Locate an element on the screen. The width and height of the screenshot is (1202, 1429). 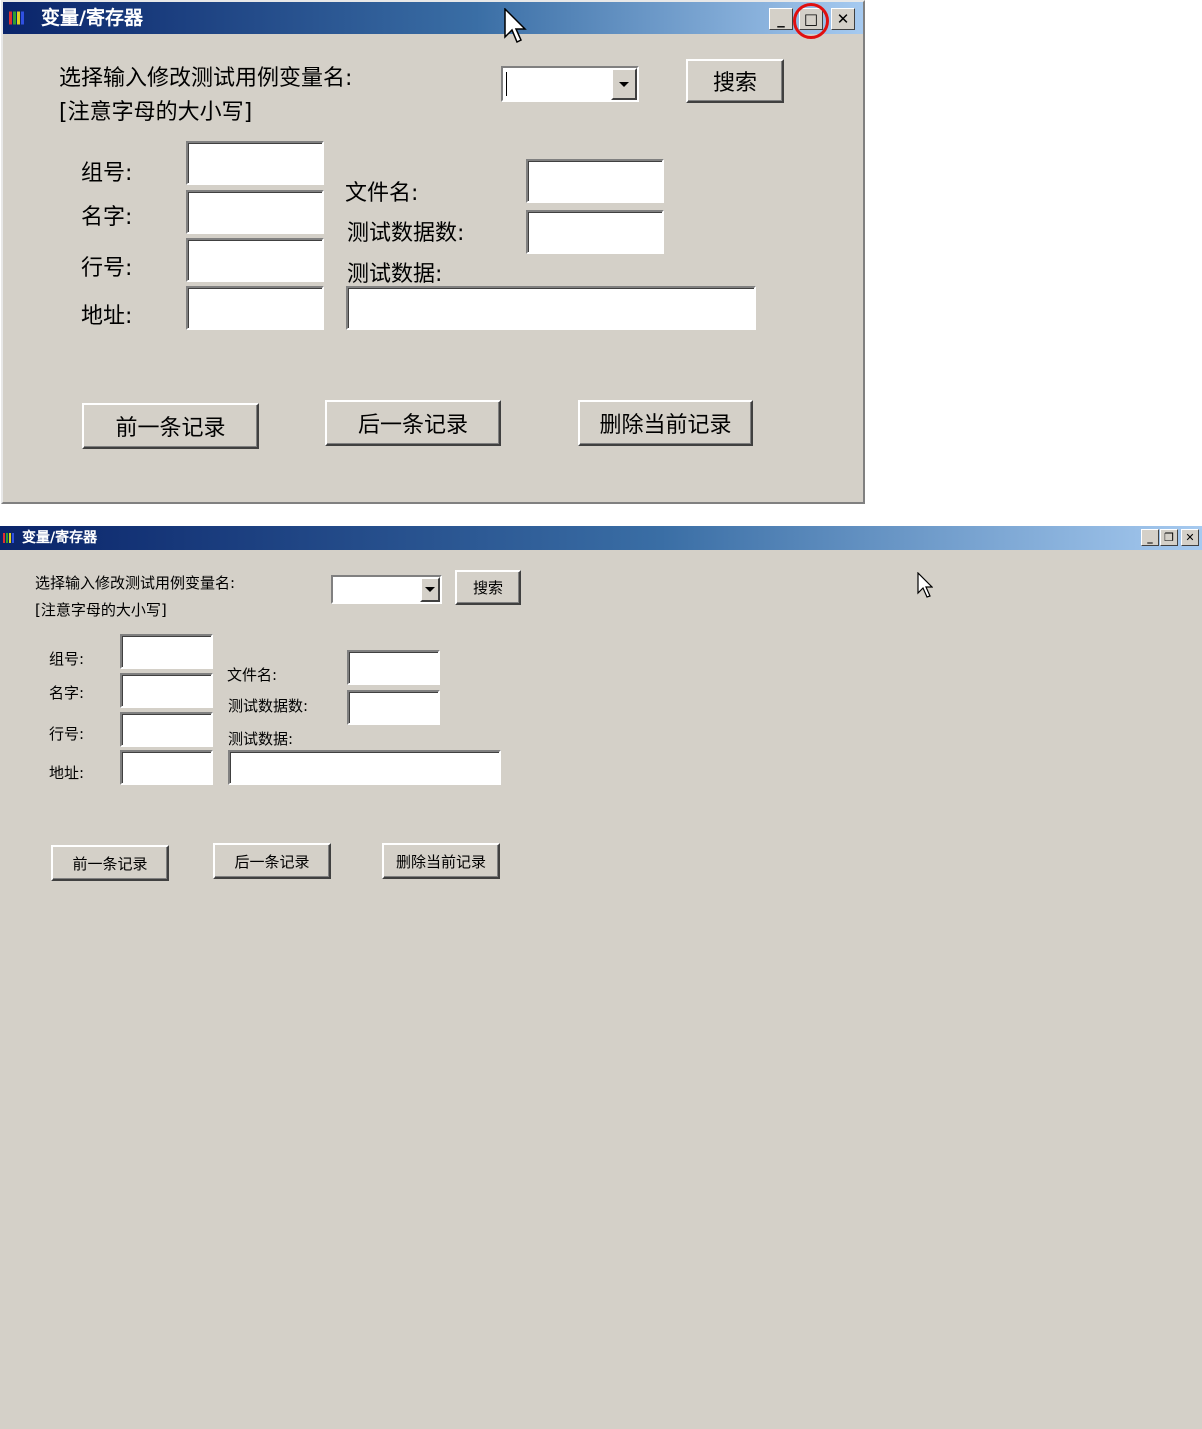
test-data-field-maximized is located at coordinates (364, 767).